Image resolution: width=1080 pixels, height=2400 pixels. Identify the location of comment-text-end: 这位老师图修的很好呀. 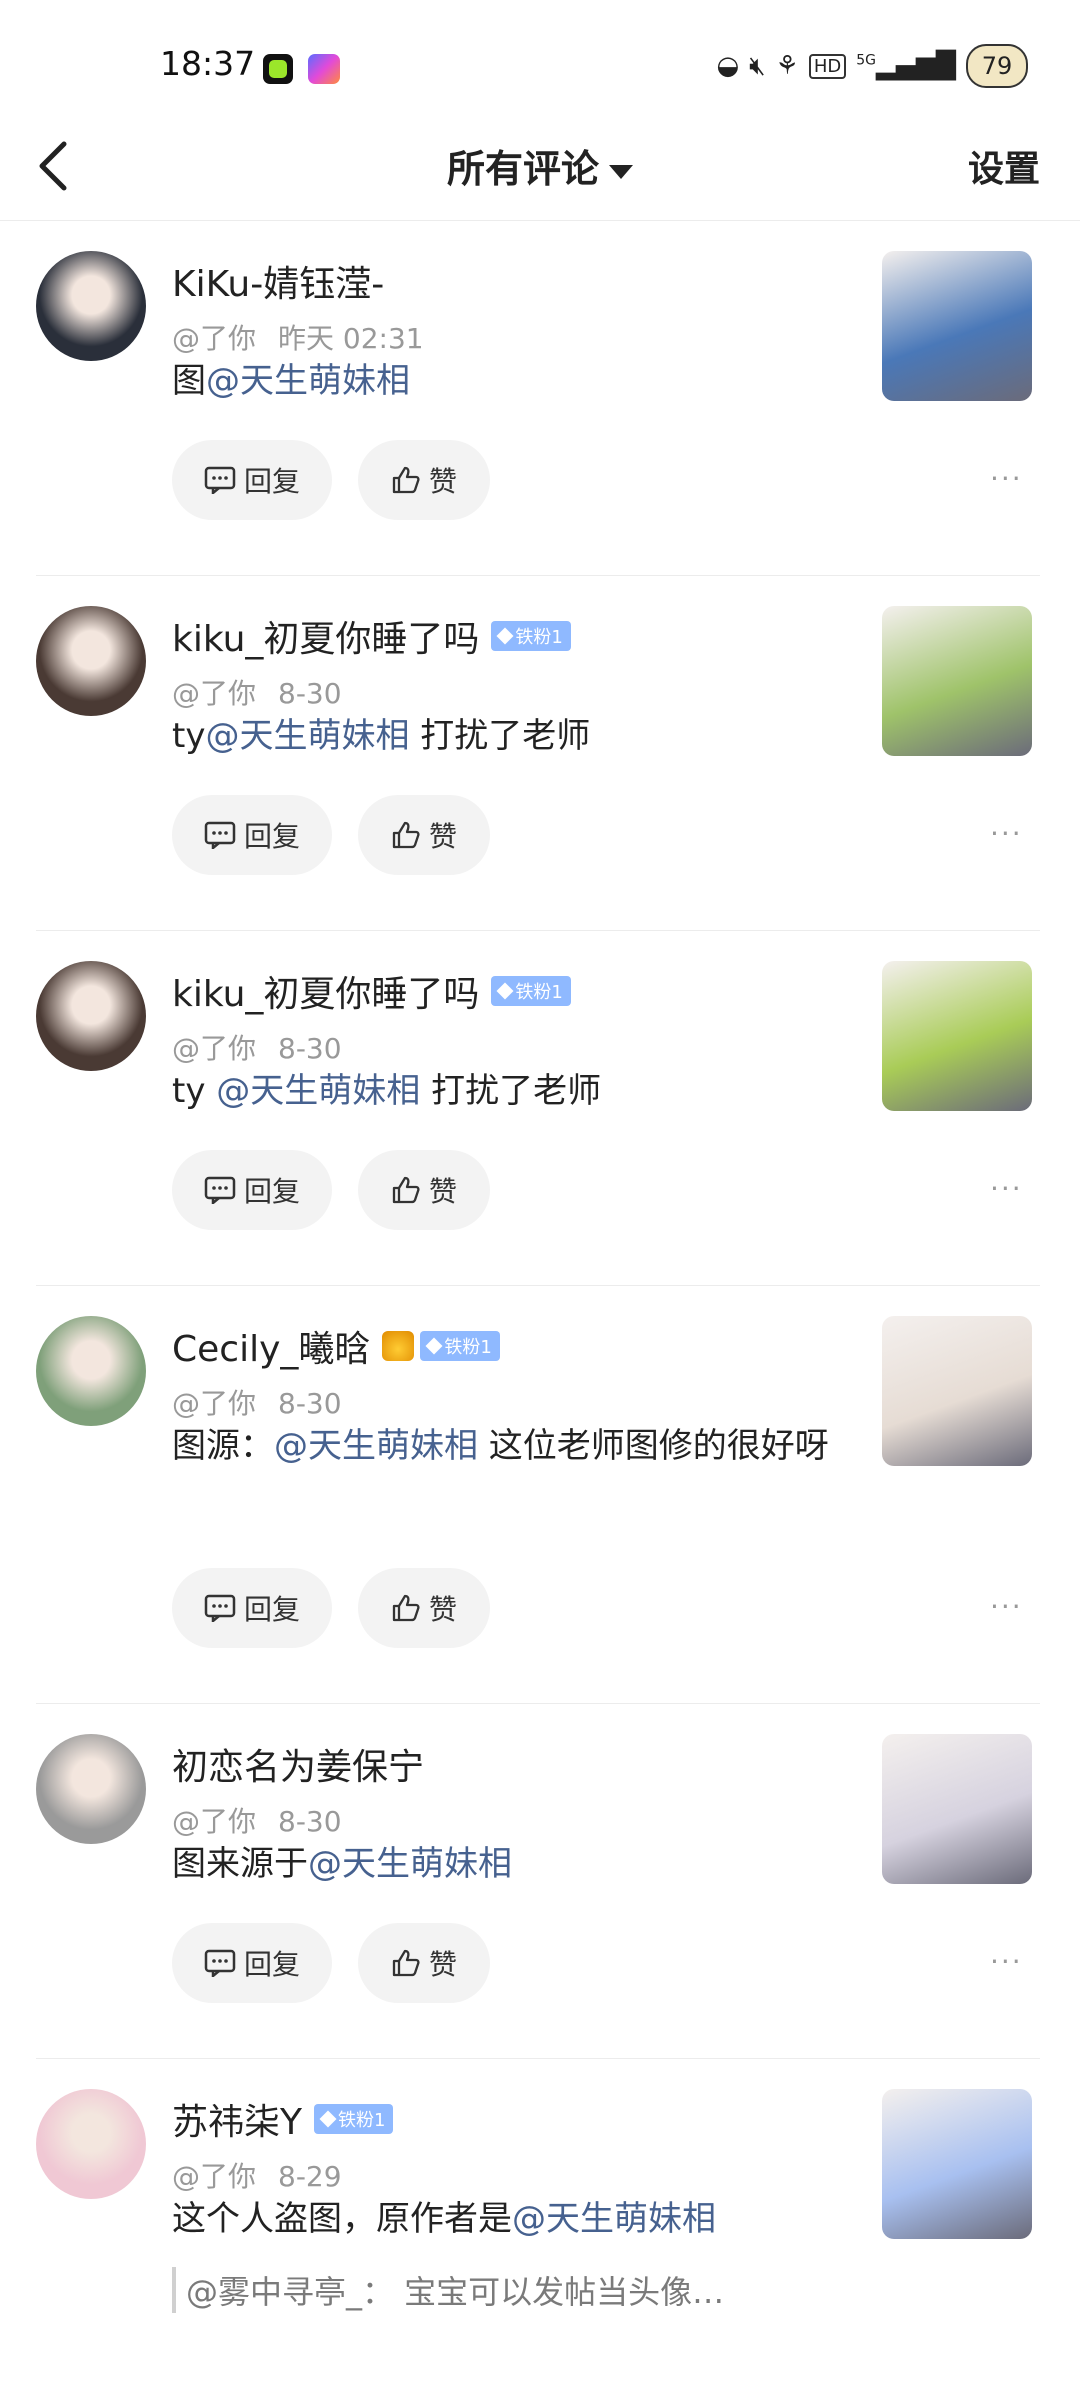
(653, 1446).